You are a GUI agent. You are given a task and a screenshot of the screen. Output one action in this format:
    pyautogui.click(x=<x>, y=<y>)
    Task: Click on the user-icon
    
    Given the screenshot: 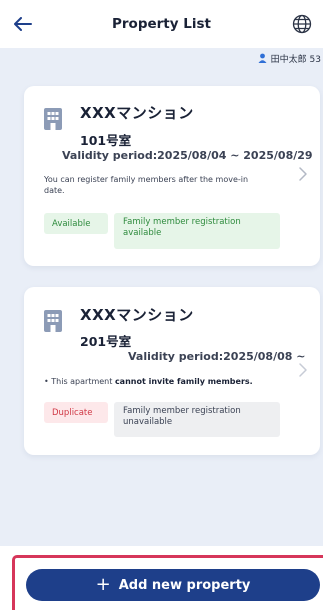 What is the action you would take?
    pyautogui.click(x=262, y=58)
    